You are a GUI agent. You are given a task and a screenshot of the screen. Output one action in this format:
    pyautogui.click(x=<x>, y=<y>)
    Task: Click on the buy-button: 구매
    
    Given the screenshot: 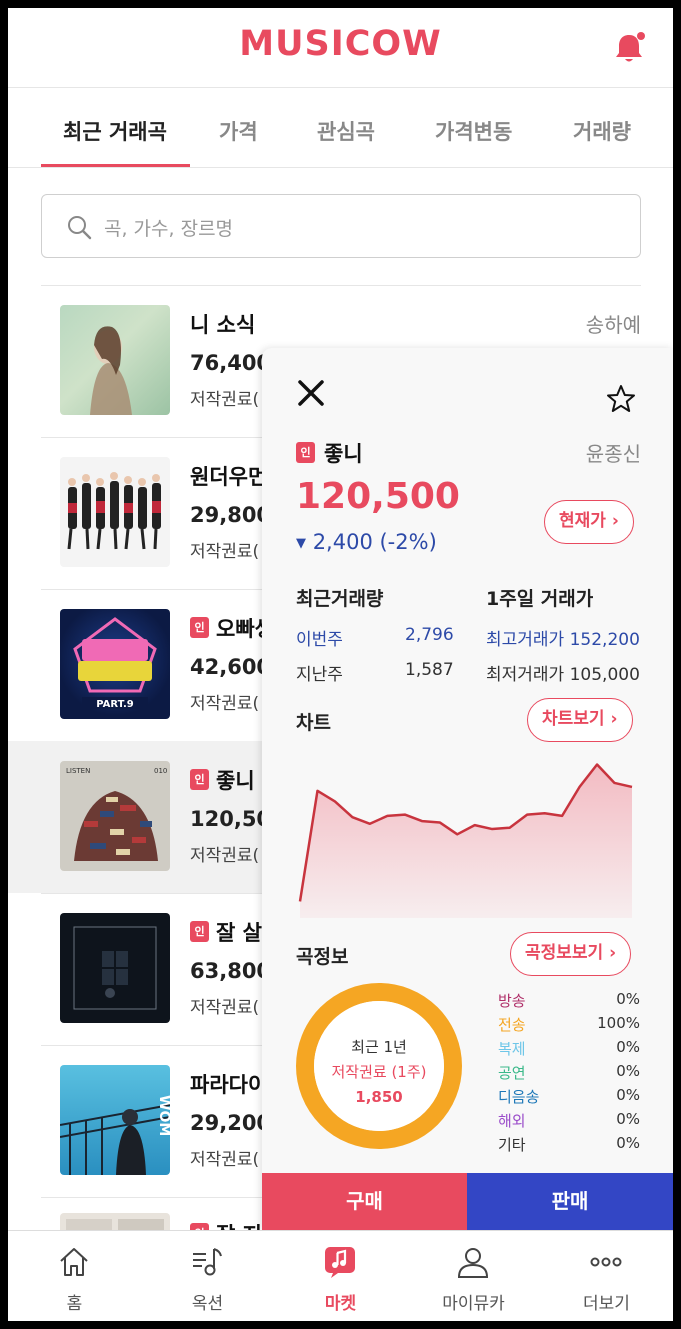 What is the action you would take?
    pyautogui.click(x=364, y=1201)
    